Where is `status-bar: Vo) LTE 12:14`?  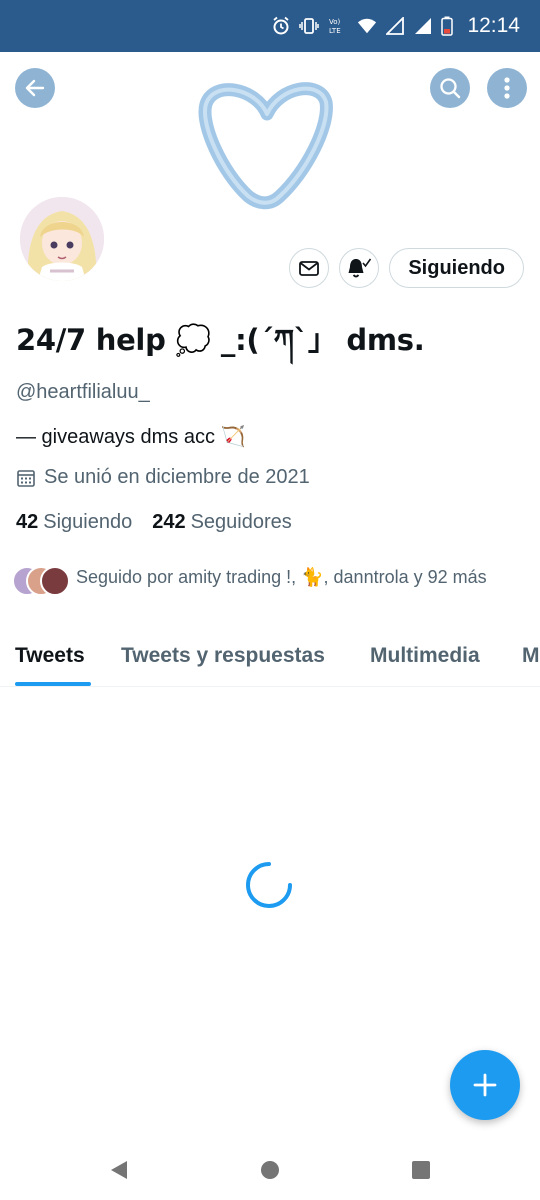 status-bar: Vo) LTE 12:14 is located at coordinates (270, 26).